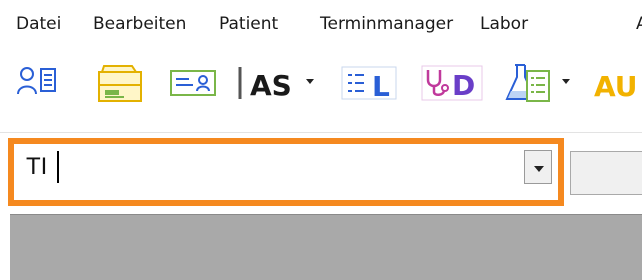 This screenshot has width=642, height=280. I want to click on side-field, so click(606, 173).